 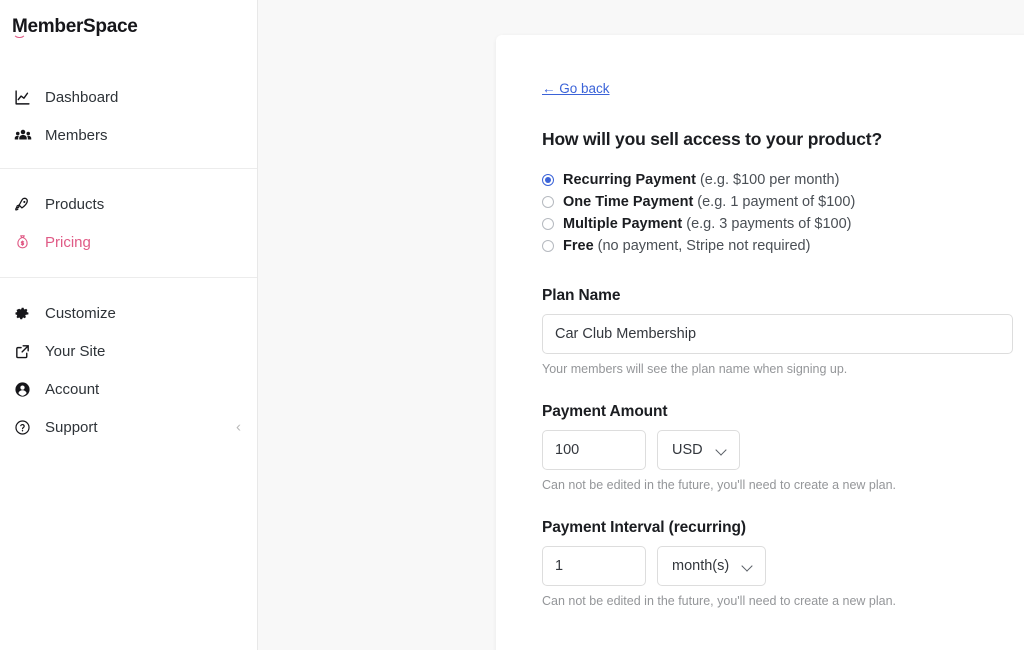 What do you see at coordinates (71, 427) in the screenshot?
I see `sidebar-item-label: Support` at bounding box center [71, 427].